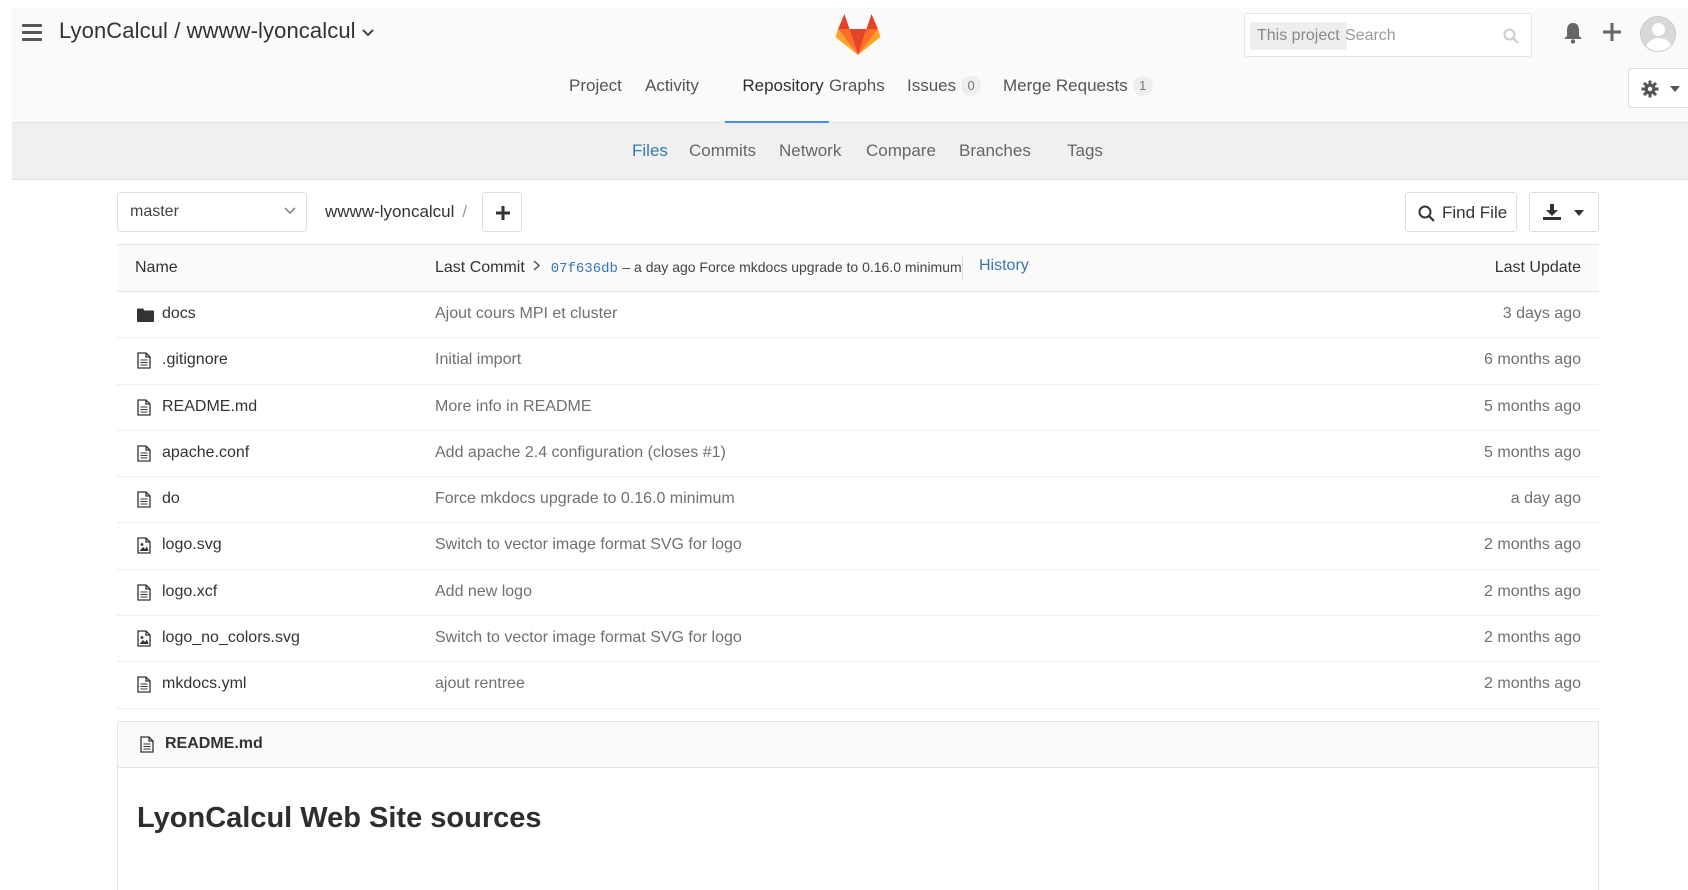 The width and height of the screenshot is (1688, 890). Describe the element at coordinates (231, 638) in the screenshot. I see `file-name-link: logo_no_colors.svg` at that location.